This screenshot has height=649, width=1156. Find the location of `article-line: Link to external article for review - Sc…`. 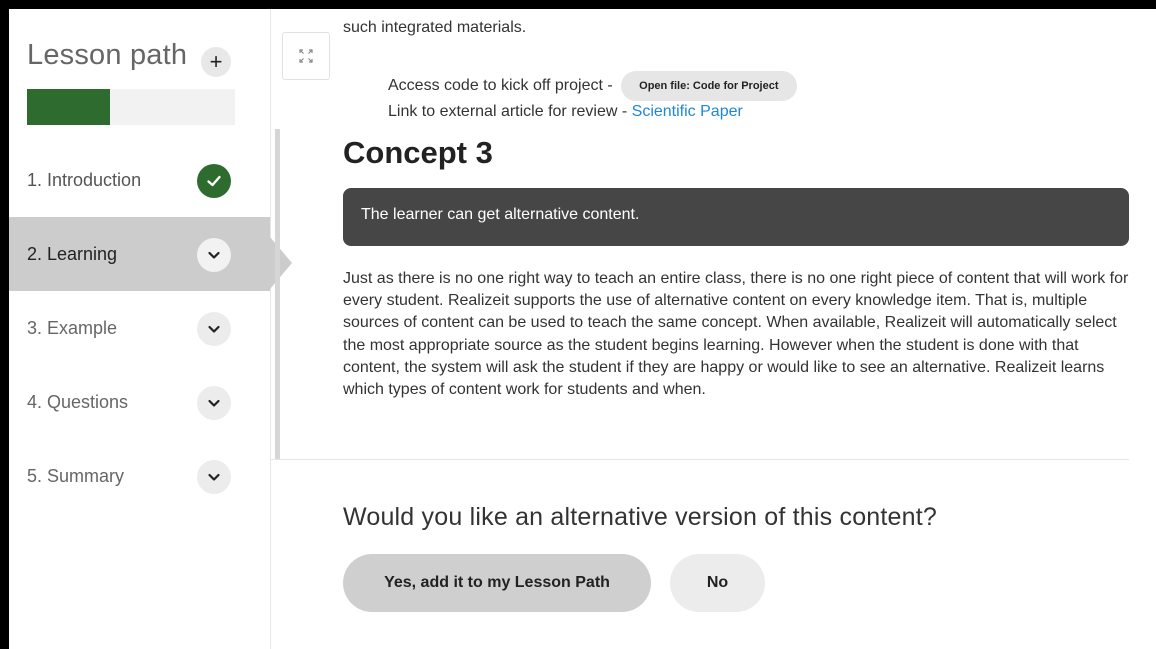

article-line: Link to external article for review - Sc… is located at coordinates (565, 112).